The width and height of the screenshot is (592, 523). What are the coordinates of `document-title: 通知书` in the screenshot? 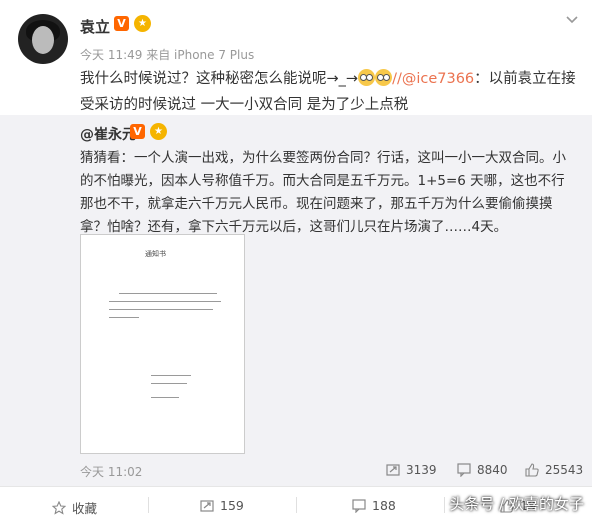 It's located at (155, 254).